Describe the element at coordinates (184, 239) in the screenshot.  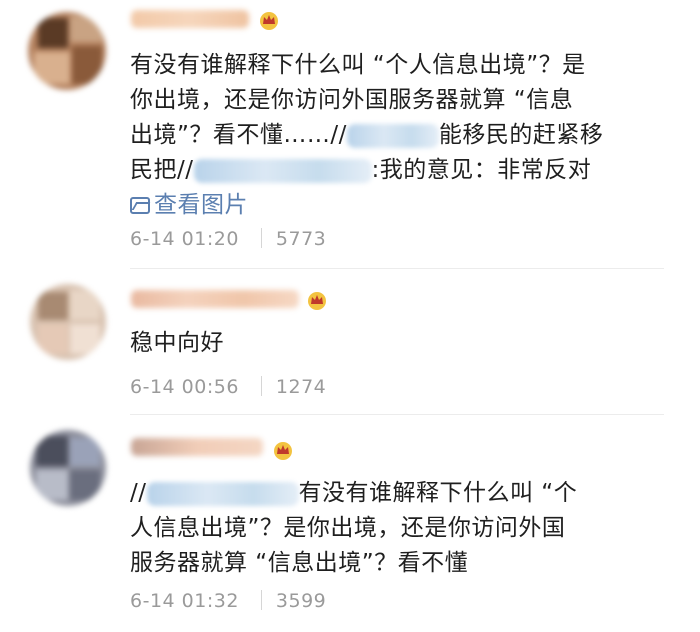
I see `timestamp: 6-14 01:20` at that location.